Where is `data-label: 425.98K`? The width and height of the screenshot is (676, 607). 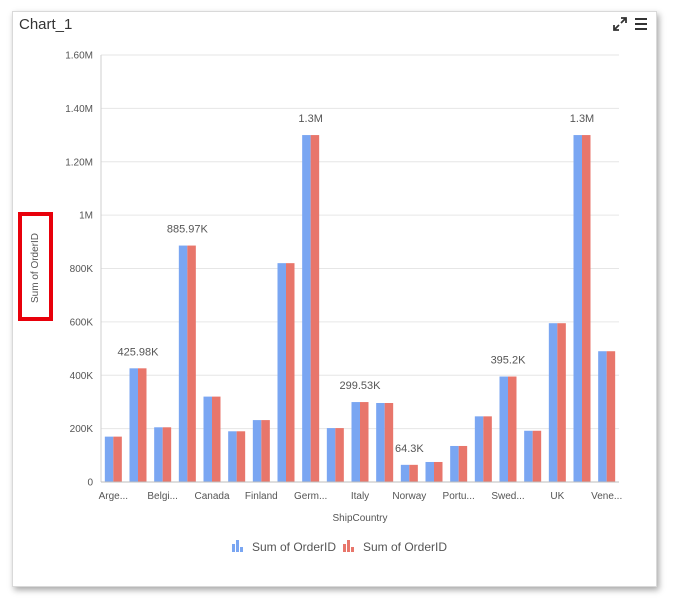
data-label: 425.98K is located at coordinates (139, 352).